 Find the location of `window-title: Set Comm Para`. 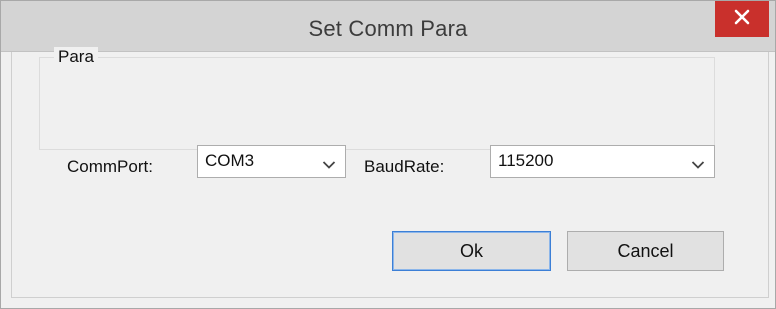

window-title: Set Comm Para is located at coordinates (388, 28).